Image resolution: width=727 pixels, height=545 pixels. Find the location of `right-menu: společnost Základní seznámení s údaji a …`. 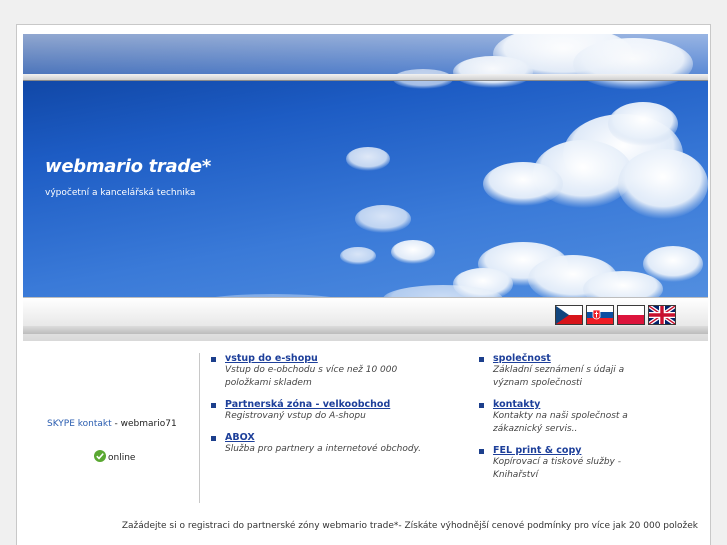

right-menu: společnost Základní seznámení s údaji a … is located at coordinates (594, 422).